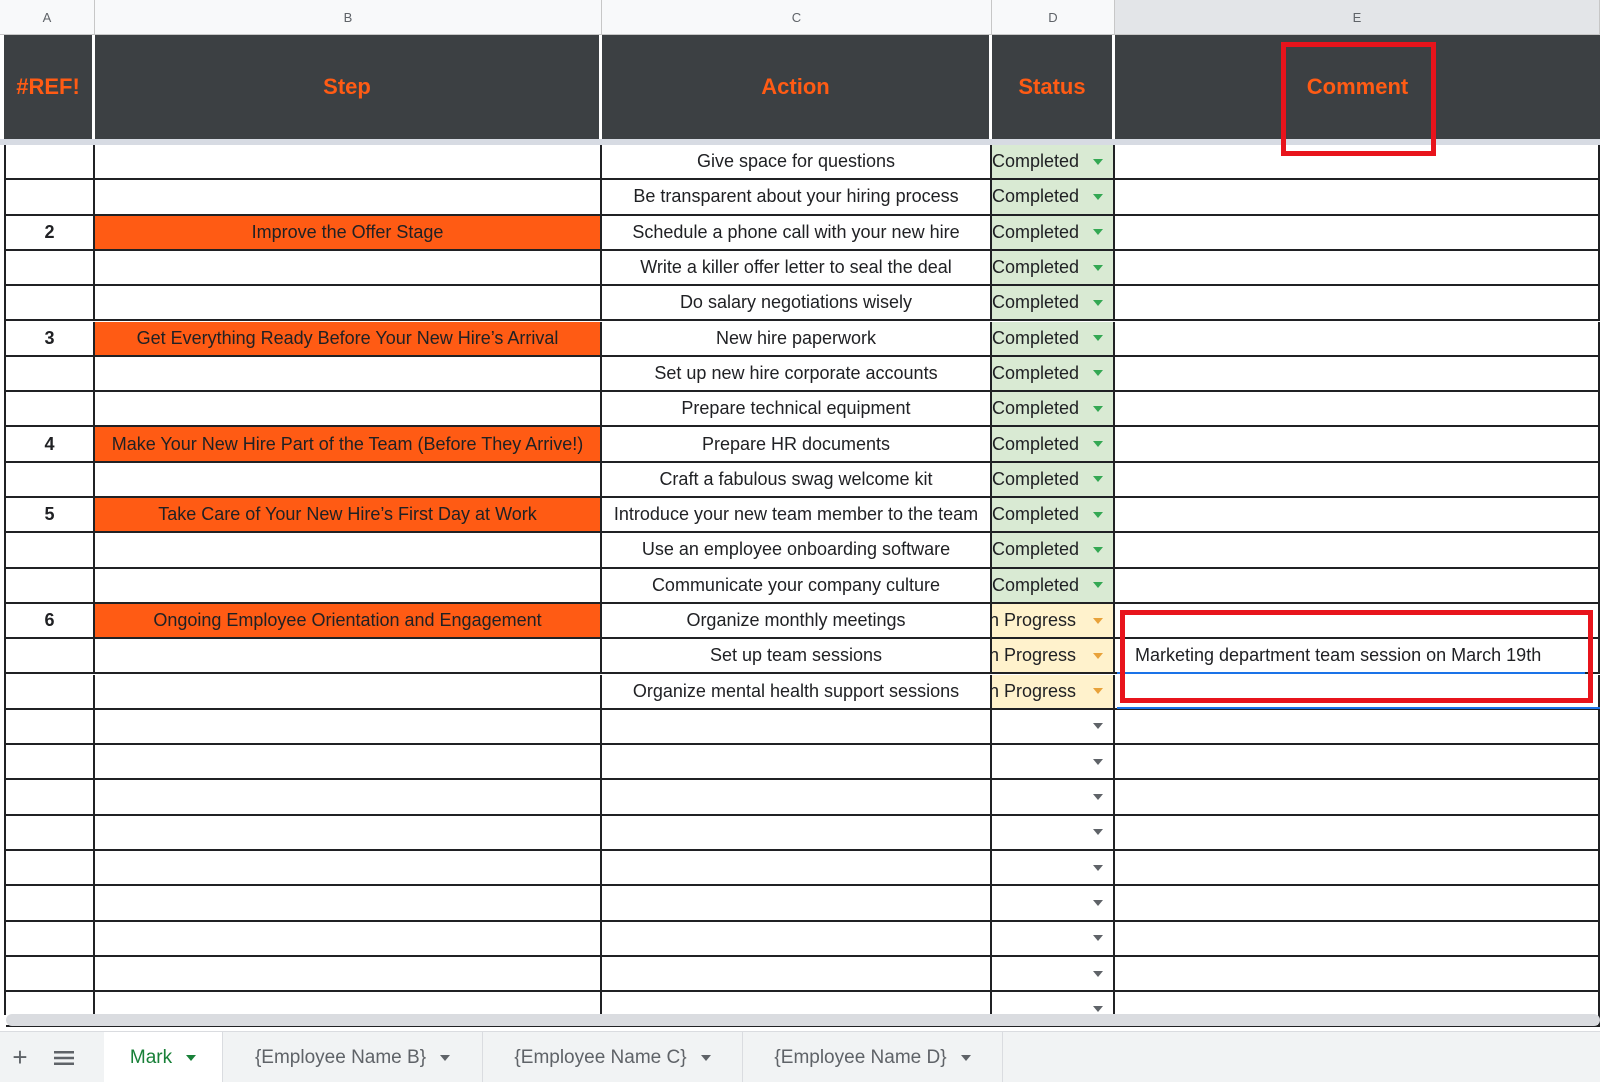 This screenshot has width=1600, height=1082. What do you see at coordinates (1053, 17) in the screenshot?
I see `column-header-d: D` at bounding box center [1053, 17].